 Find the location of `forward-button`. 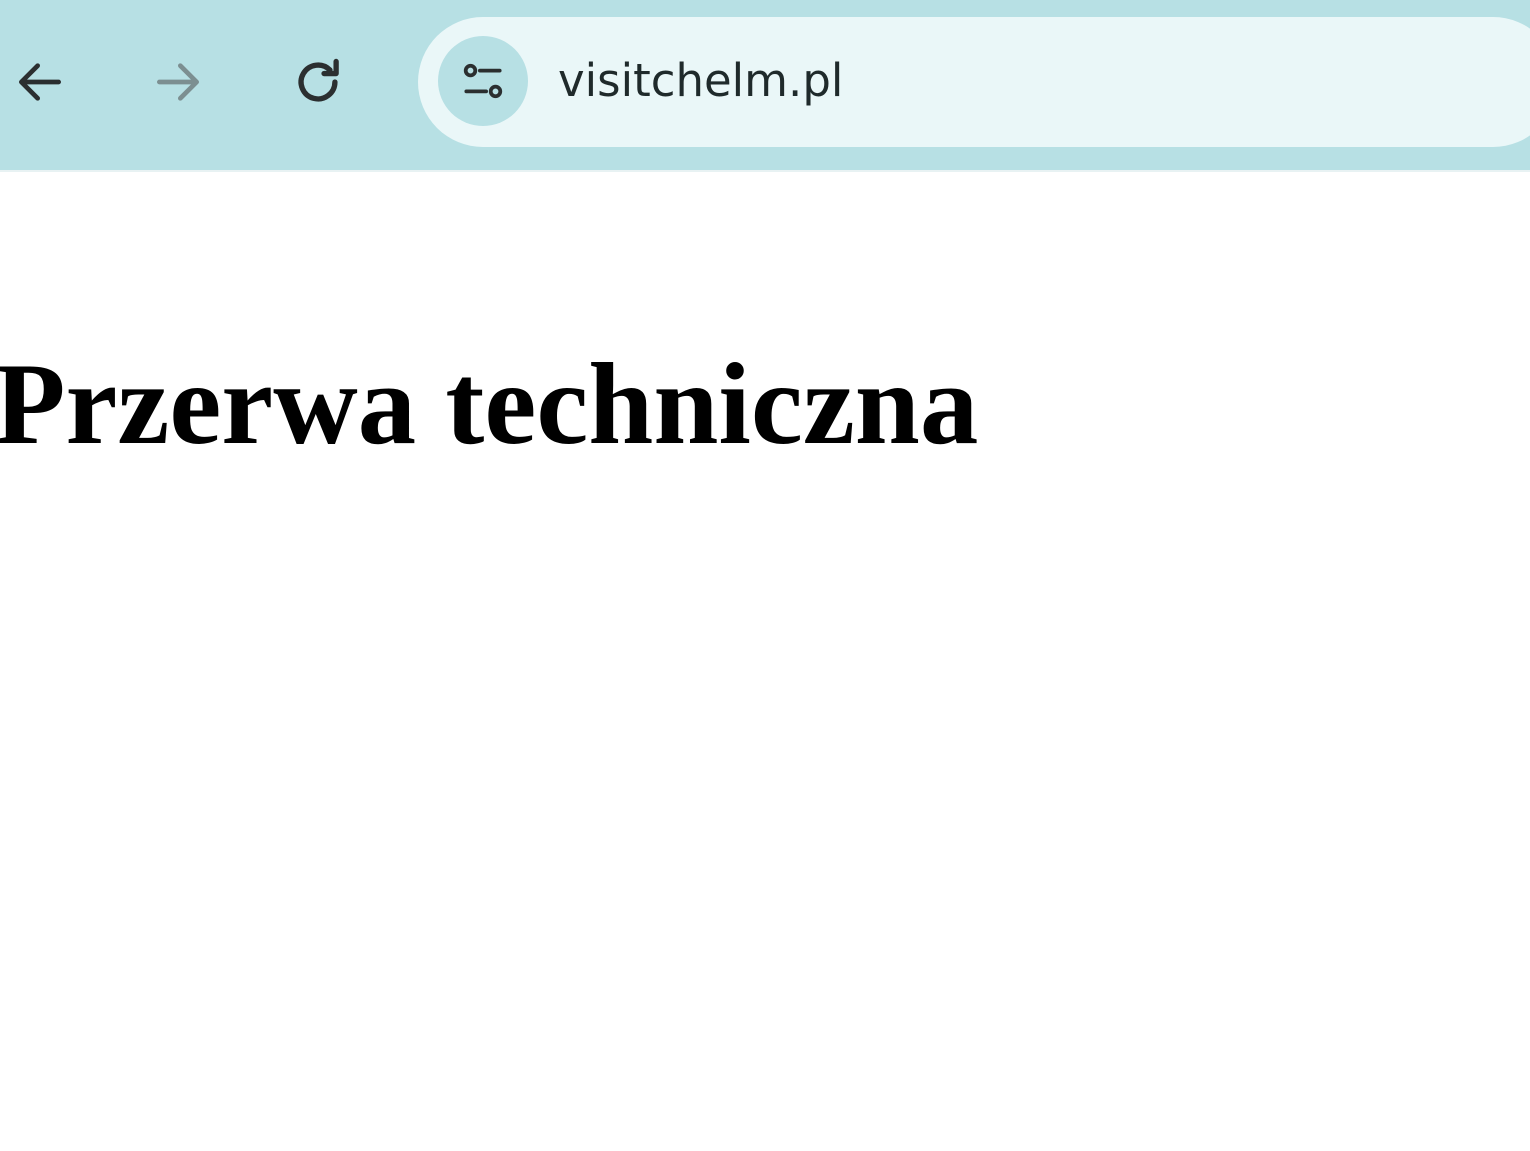

forward-button is located at coordinates (178, 82).